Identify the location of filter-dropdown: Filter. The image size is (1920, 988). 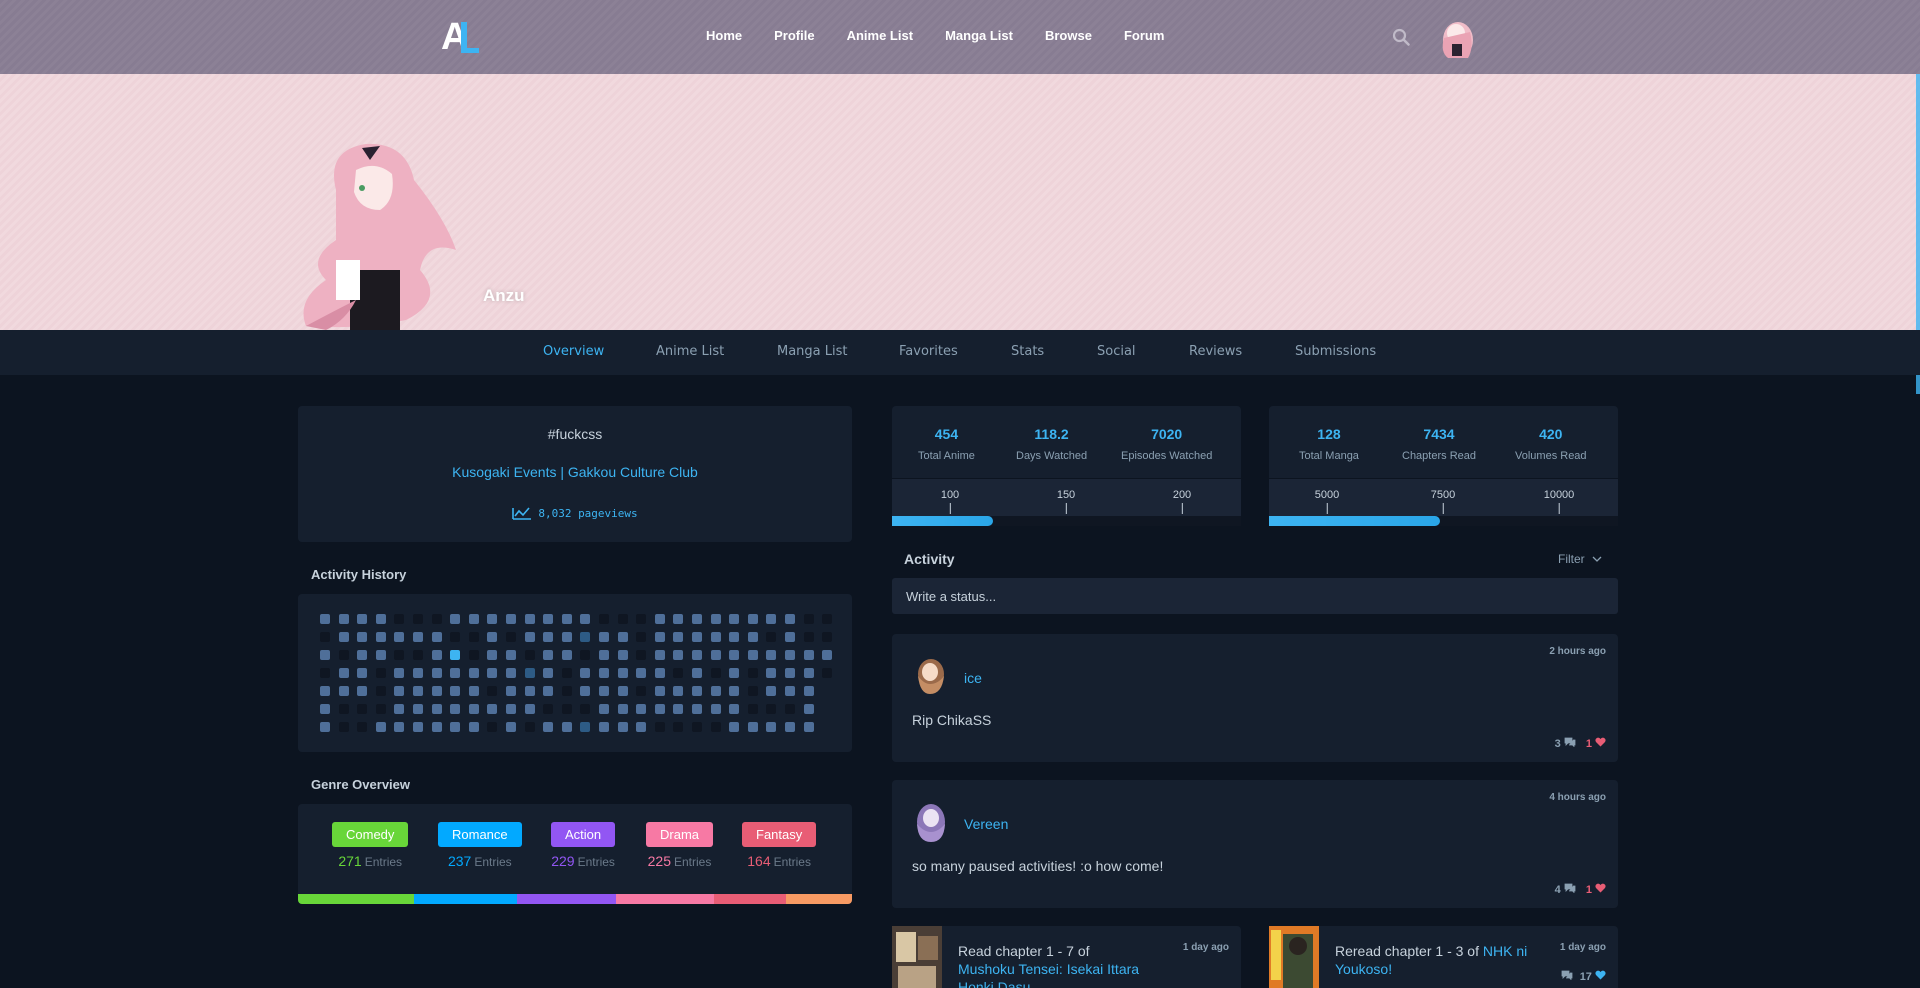
(1580, 559).